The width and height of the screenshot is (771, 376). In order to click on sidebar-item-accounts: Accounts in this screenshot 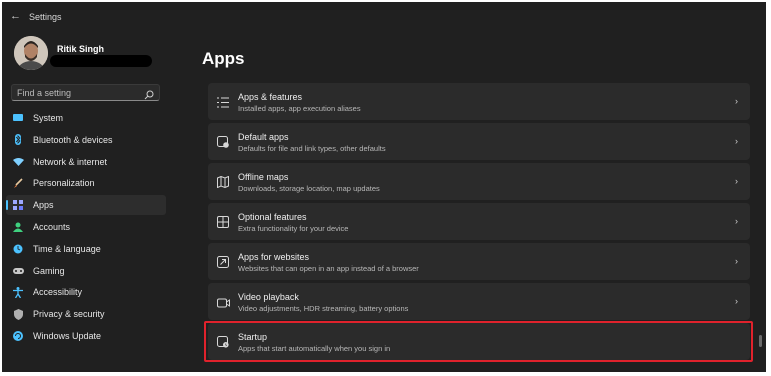, I will do `click(86, 227)`.